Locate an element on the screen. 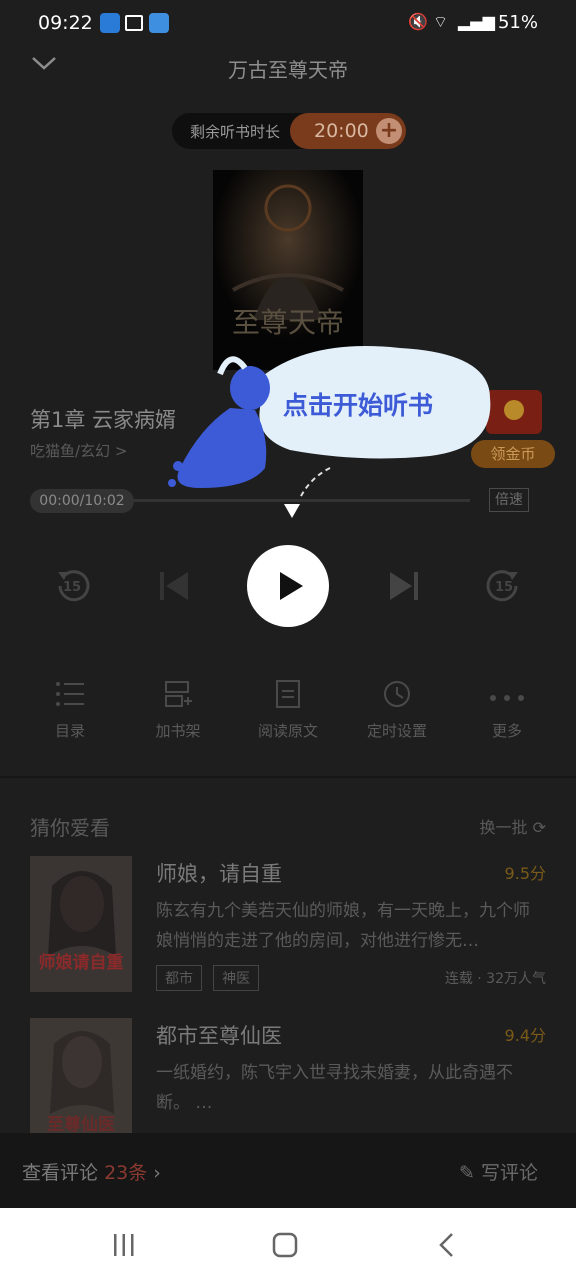  book-title: 都市至尊仙医 is located at coordinates (219, 1036).